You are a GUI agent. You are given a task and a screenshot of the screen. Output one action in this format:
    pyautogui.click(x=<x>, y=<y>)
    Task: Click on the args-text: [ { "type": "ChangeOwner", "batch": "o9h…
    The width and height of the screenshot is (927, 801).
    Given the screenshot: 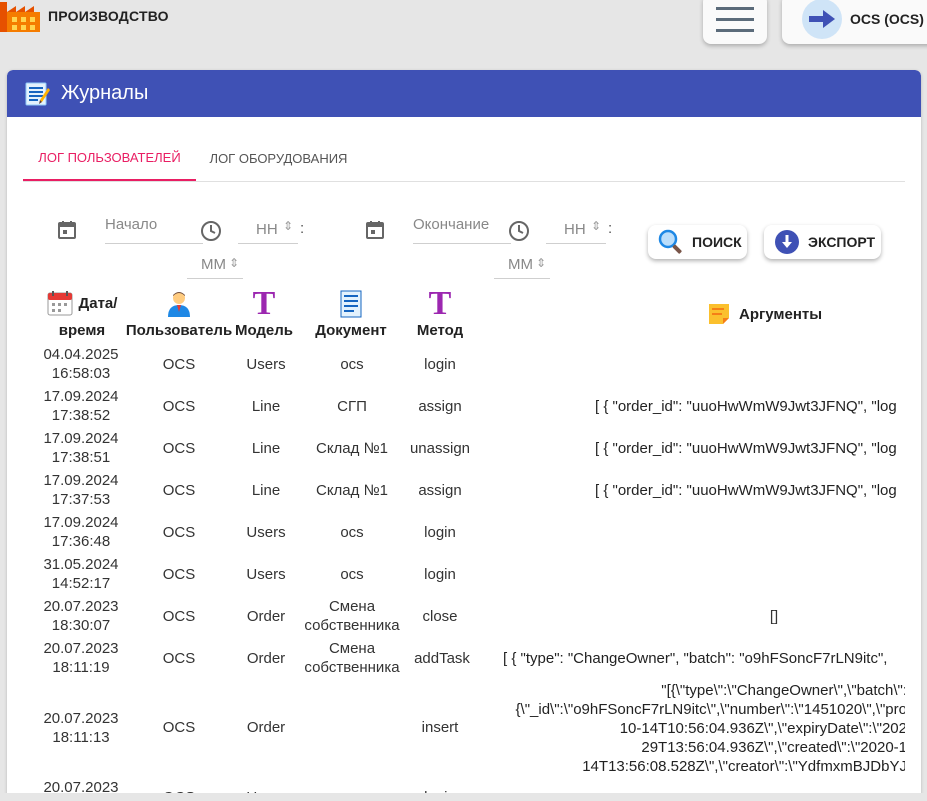 What is the action you would take?
    pyautogui.click(x=695, y=658)
    